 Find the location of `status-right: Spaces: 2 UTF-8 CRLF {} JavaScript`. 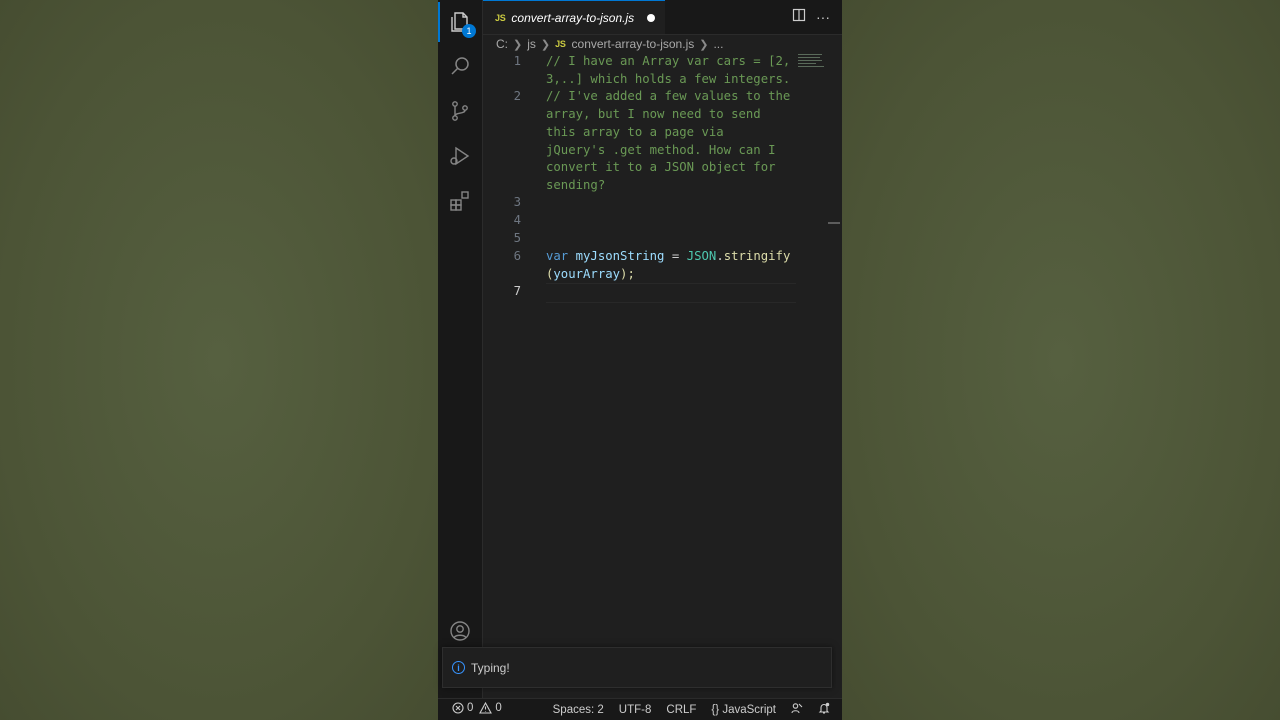

status-right: Spaces: 2 UTF-8 CRLF {} JavaScript is located at coordinates (691, 709).